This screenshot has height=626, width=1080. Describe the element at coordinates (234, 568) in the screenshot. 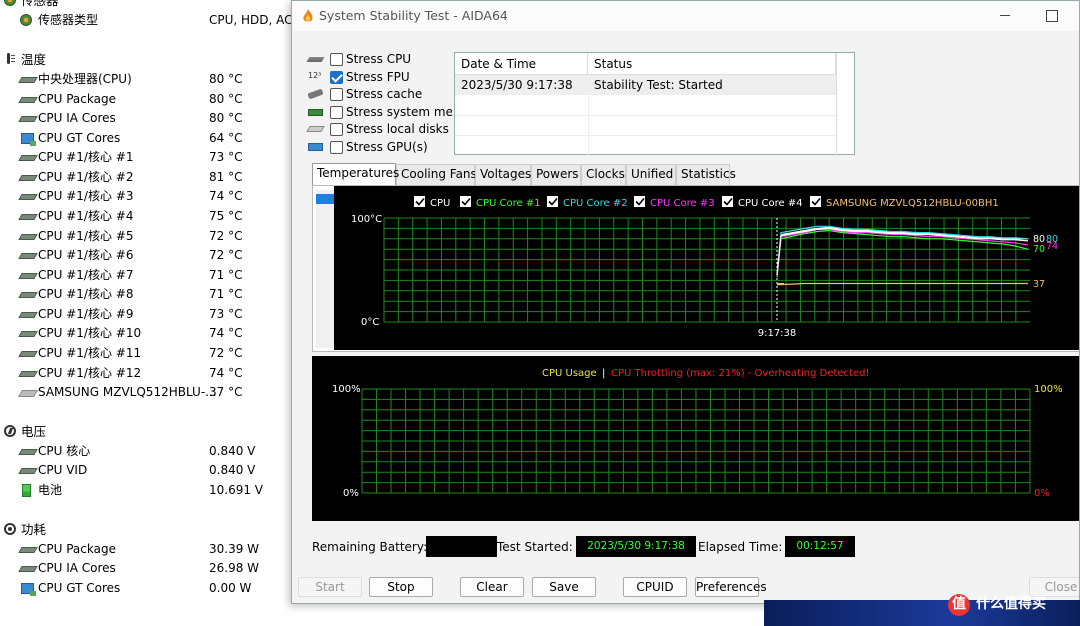

I see `sensor-value: 26.98 W` at that location.